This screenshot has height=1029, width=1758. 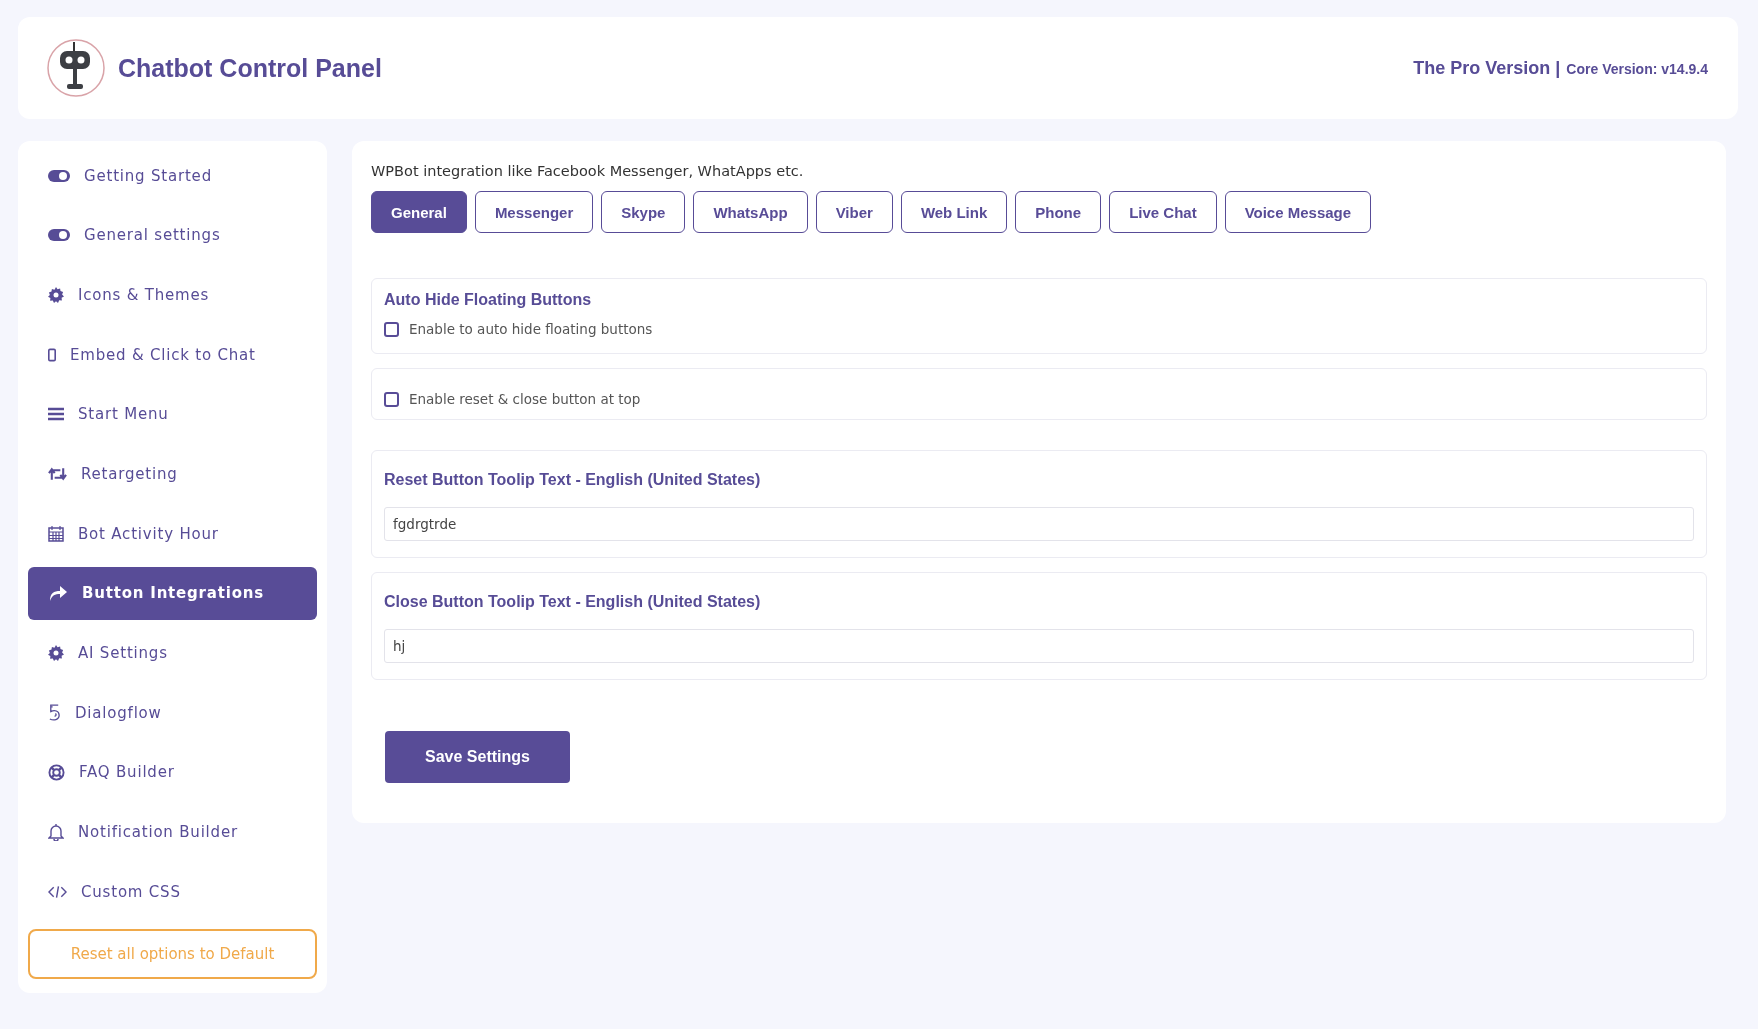 What do you see at coordinates (1039, 524) in the screenshot?
I see `text-input-field: fgdrgtrde` at bounding box center [1039, 524].